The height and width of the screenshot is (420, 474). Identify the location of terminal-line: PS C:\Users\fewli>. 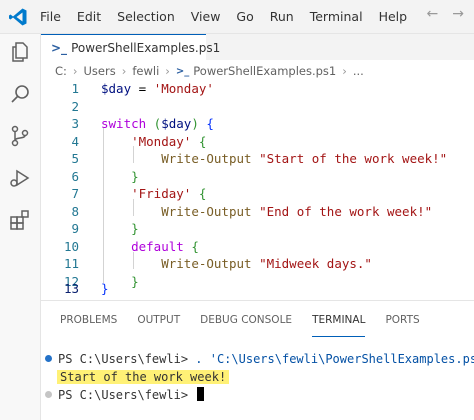
(125, 395).